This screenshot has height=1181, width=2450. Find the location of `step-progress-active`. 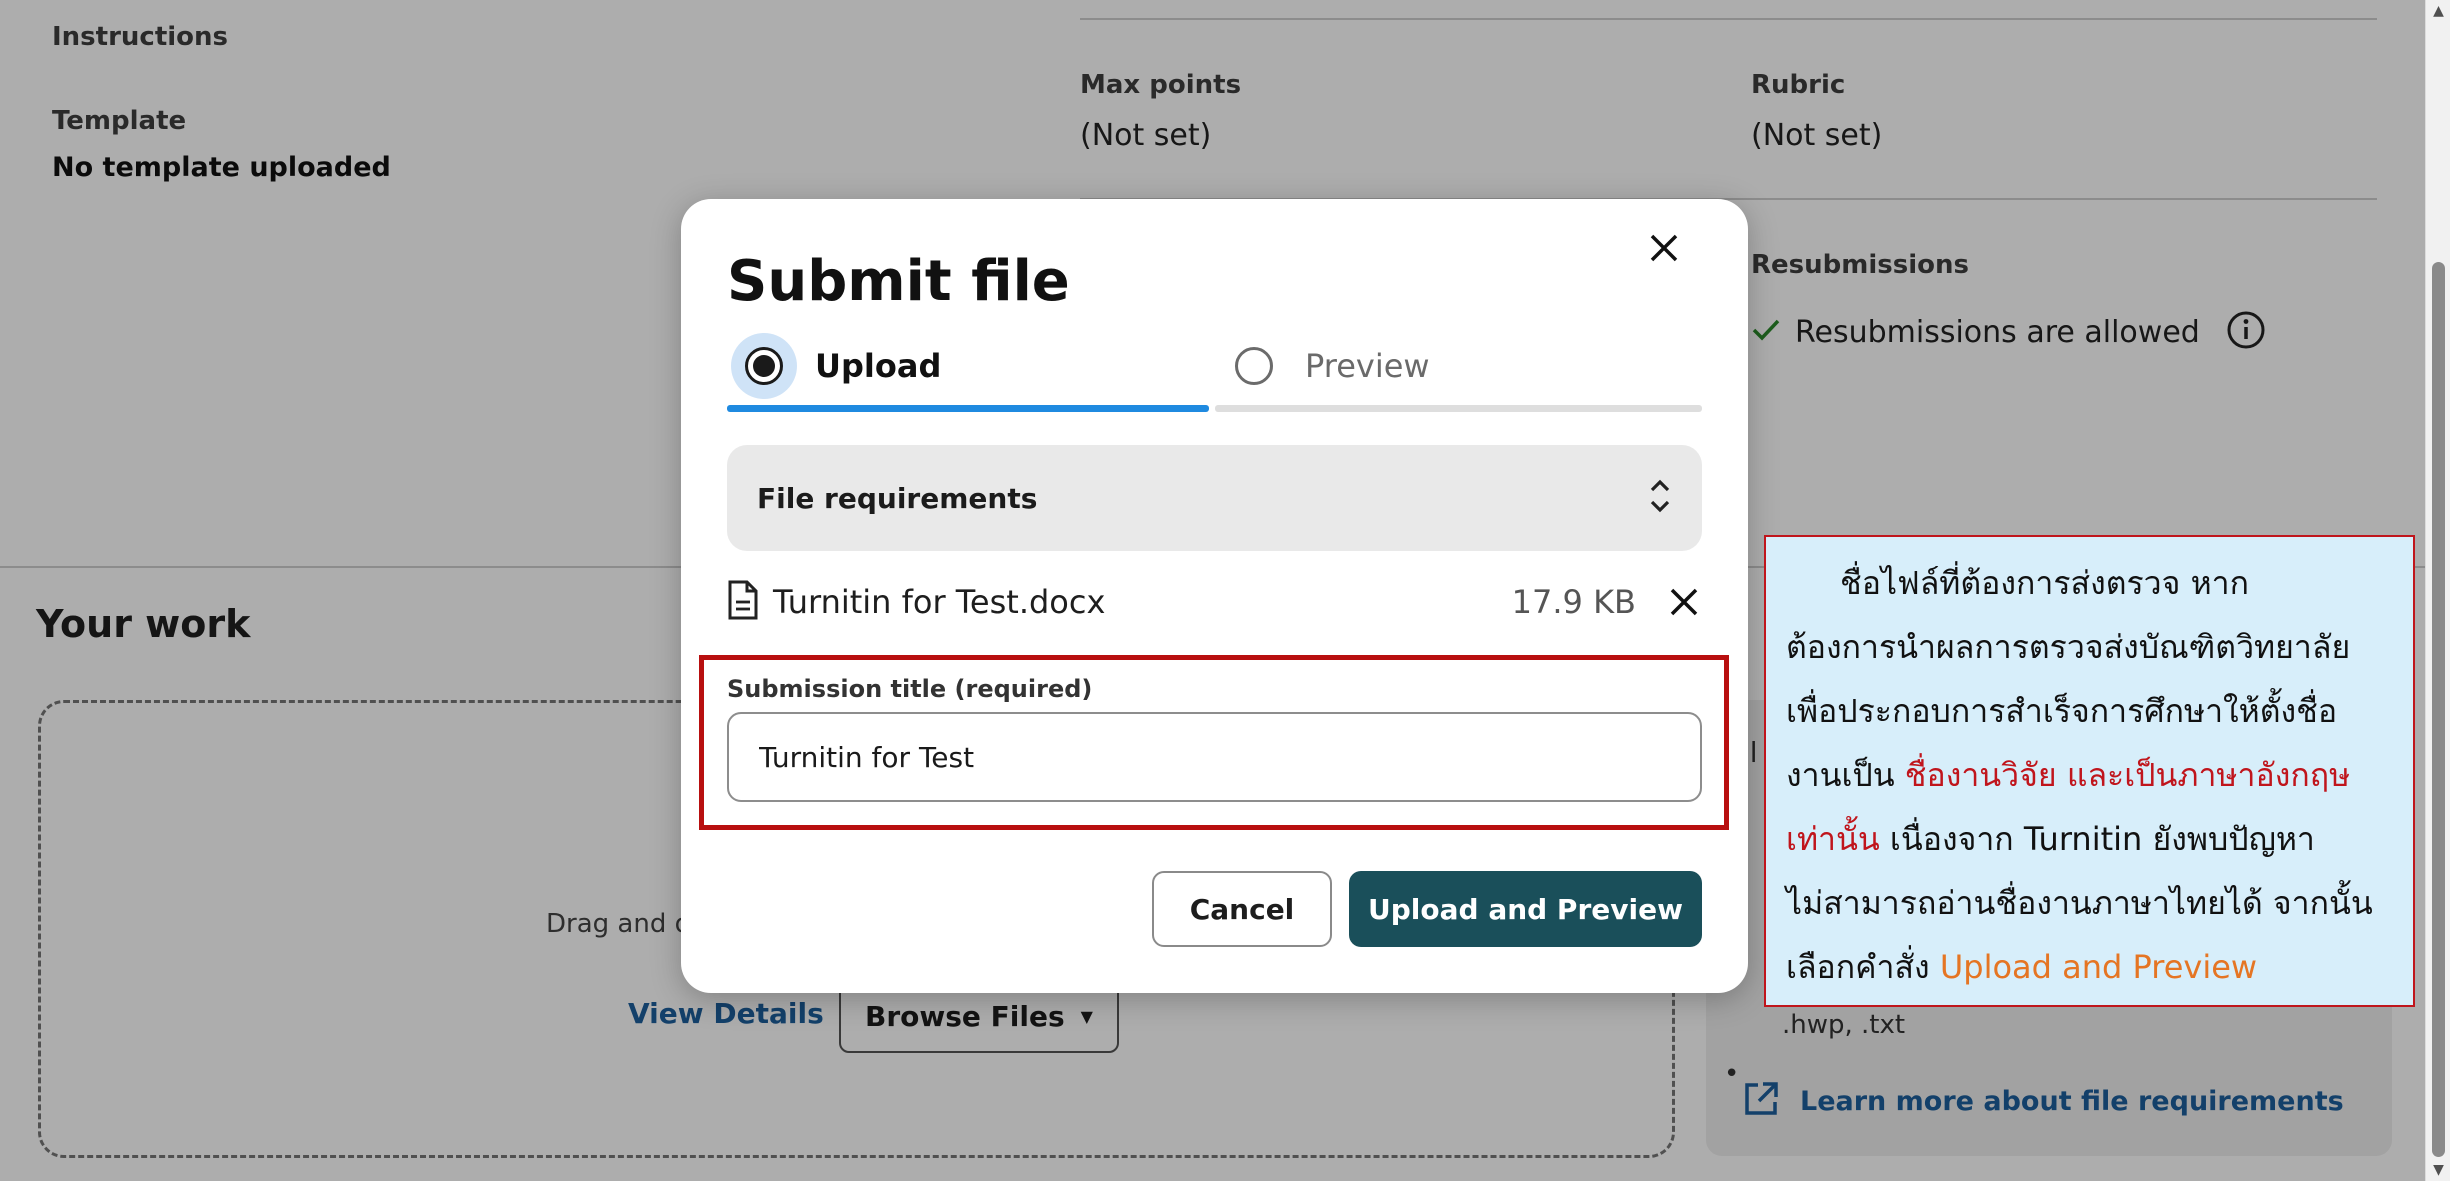

step-progress-active is located at coordinates (968, 408).